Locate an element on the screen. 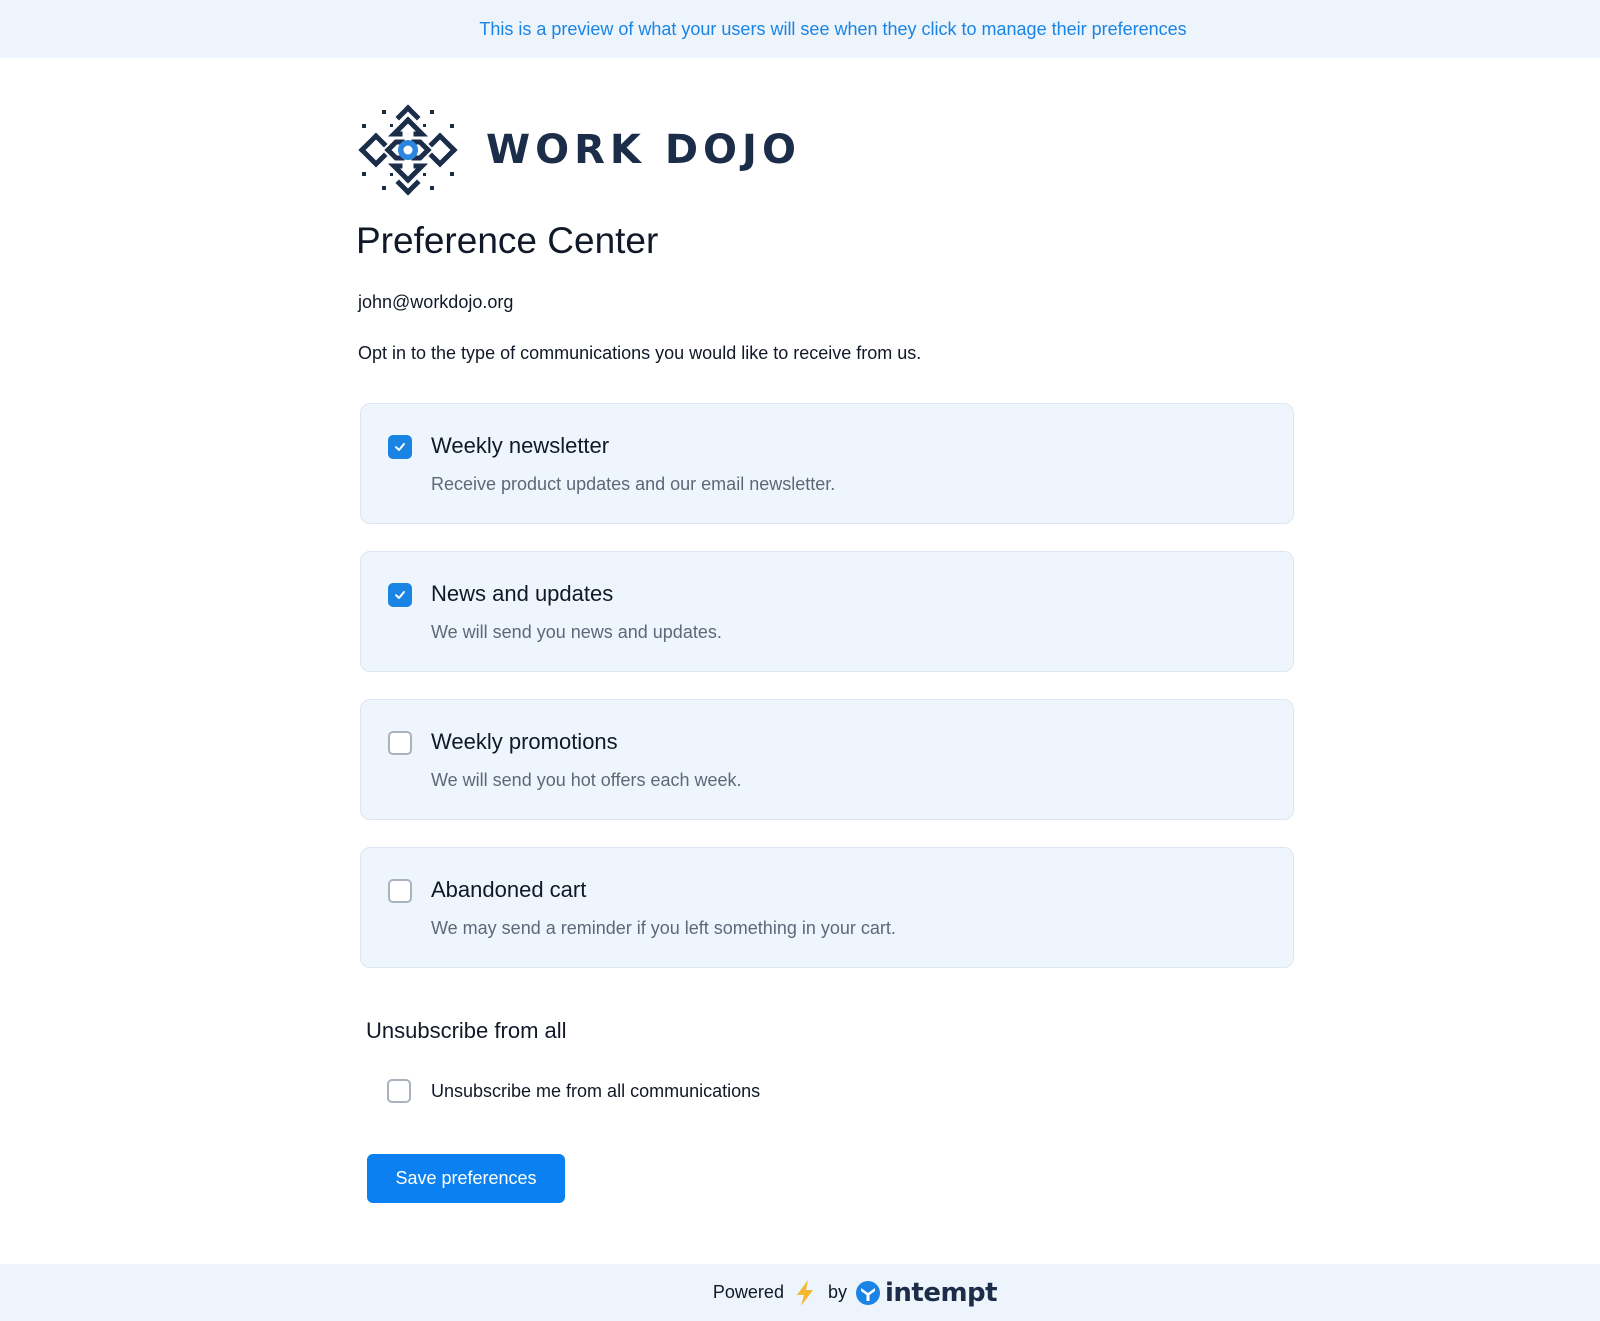 The image size is (1600, 1321). unsubscribe-heading: Unsubscribe from all is located at coordinates (466, 1030).